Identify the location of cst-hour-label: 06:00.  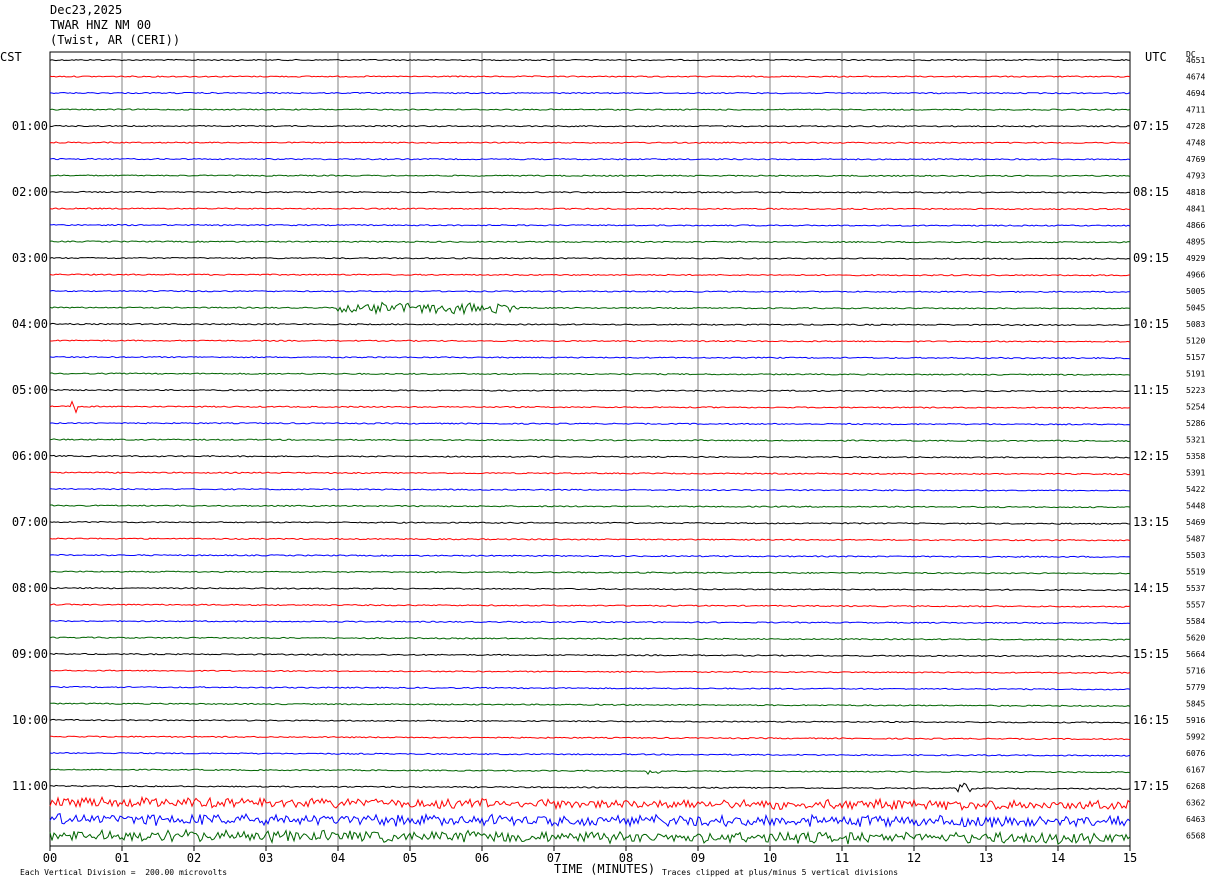
(30, 456).